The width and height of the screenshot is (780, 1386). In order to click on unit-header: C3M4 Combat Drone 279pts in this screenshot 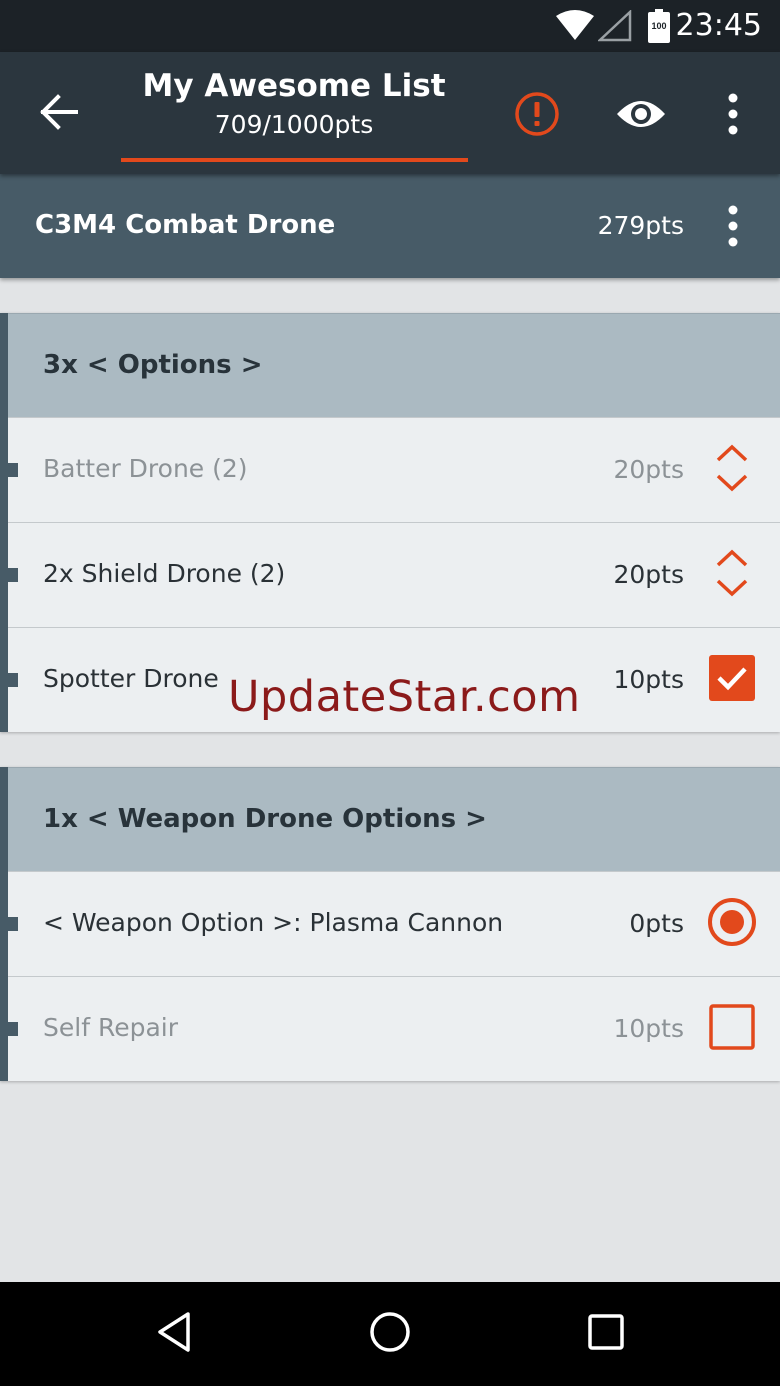, I will do `click(390, 226)`.